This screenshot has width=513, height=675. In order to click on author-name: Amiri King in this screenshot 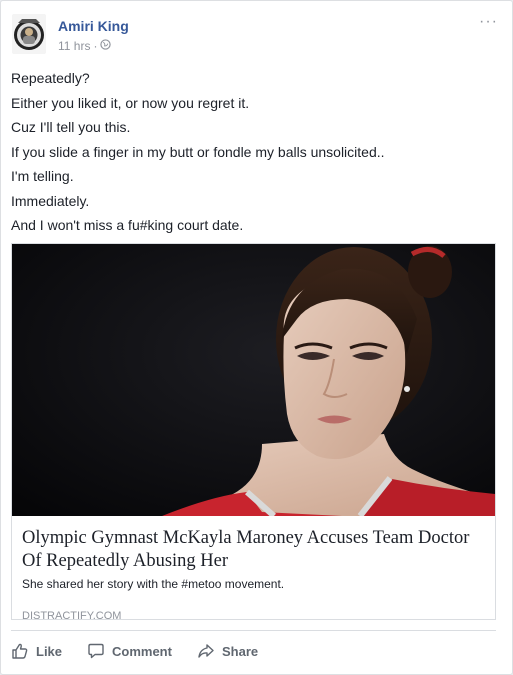, I will do `click(93, 26)`.